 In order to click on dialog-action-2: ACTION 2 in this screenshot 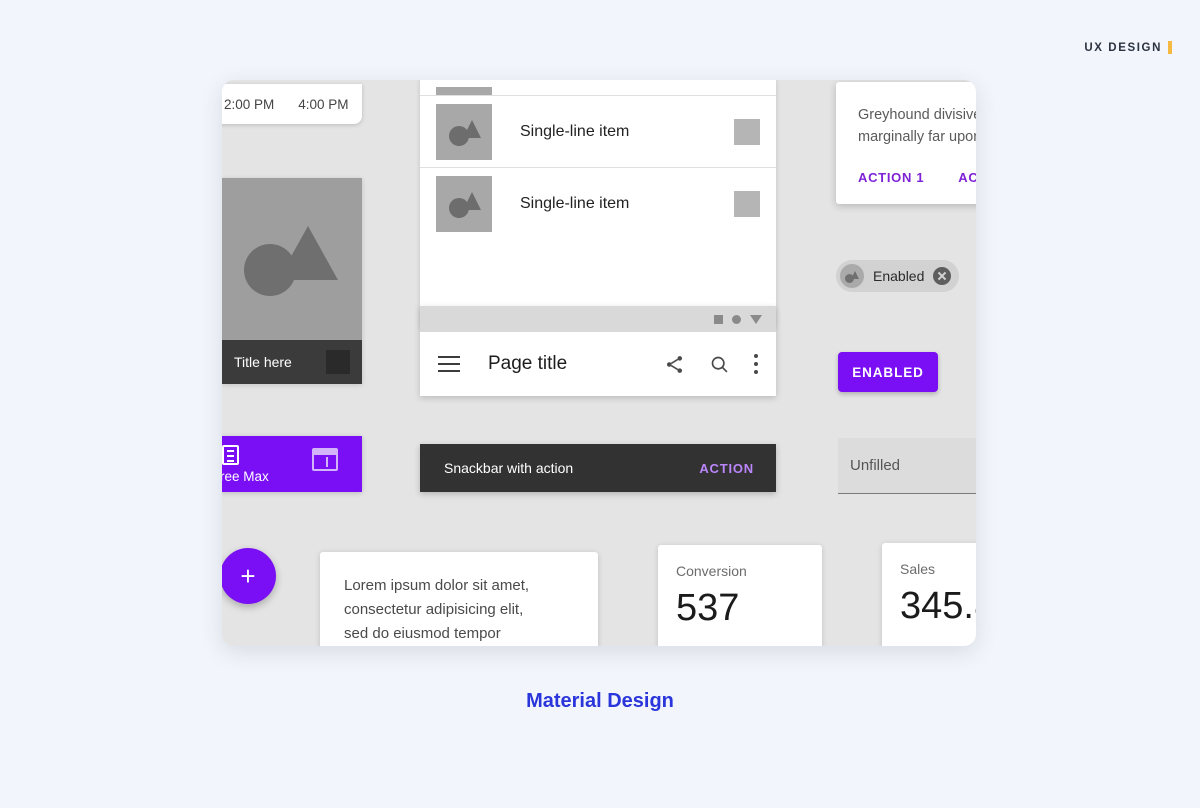, I will do `click(967, 177)`.